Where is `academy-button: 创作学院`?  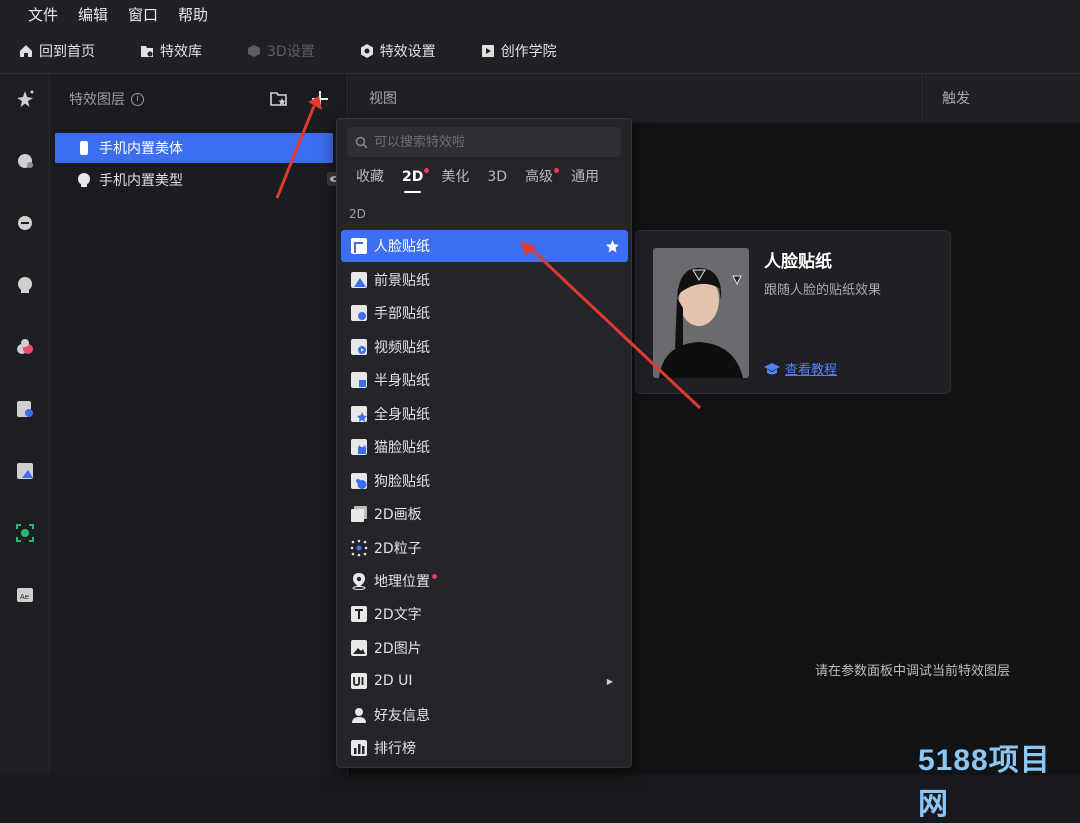
academy-button: 创作学院 is located at coordinates (518, 51).